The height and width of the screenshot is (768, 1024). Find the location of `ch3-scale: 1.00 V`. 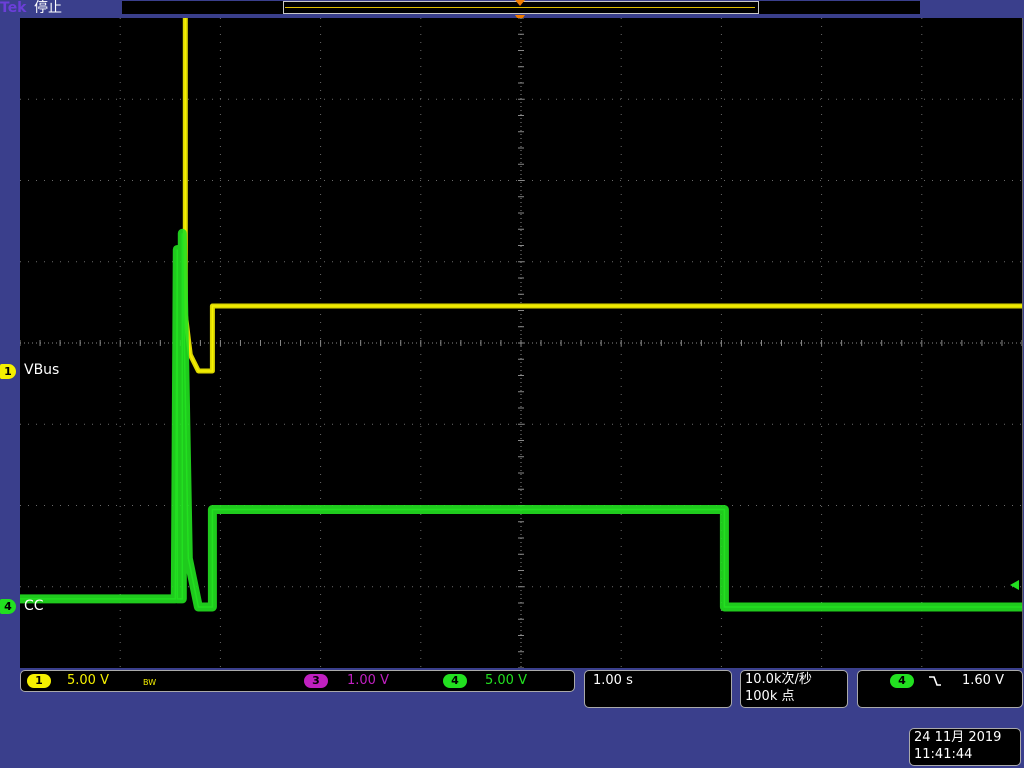

ch3-scale: 1.00 V is located at coordinates (368, 681).